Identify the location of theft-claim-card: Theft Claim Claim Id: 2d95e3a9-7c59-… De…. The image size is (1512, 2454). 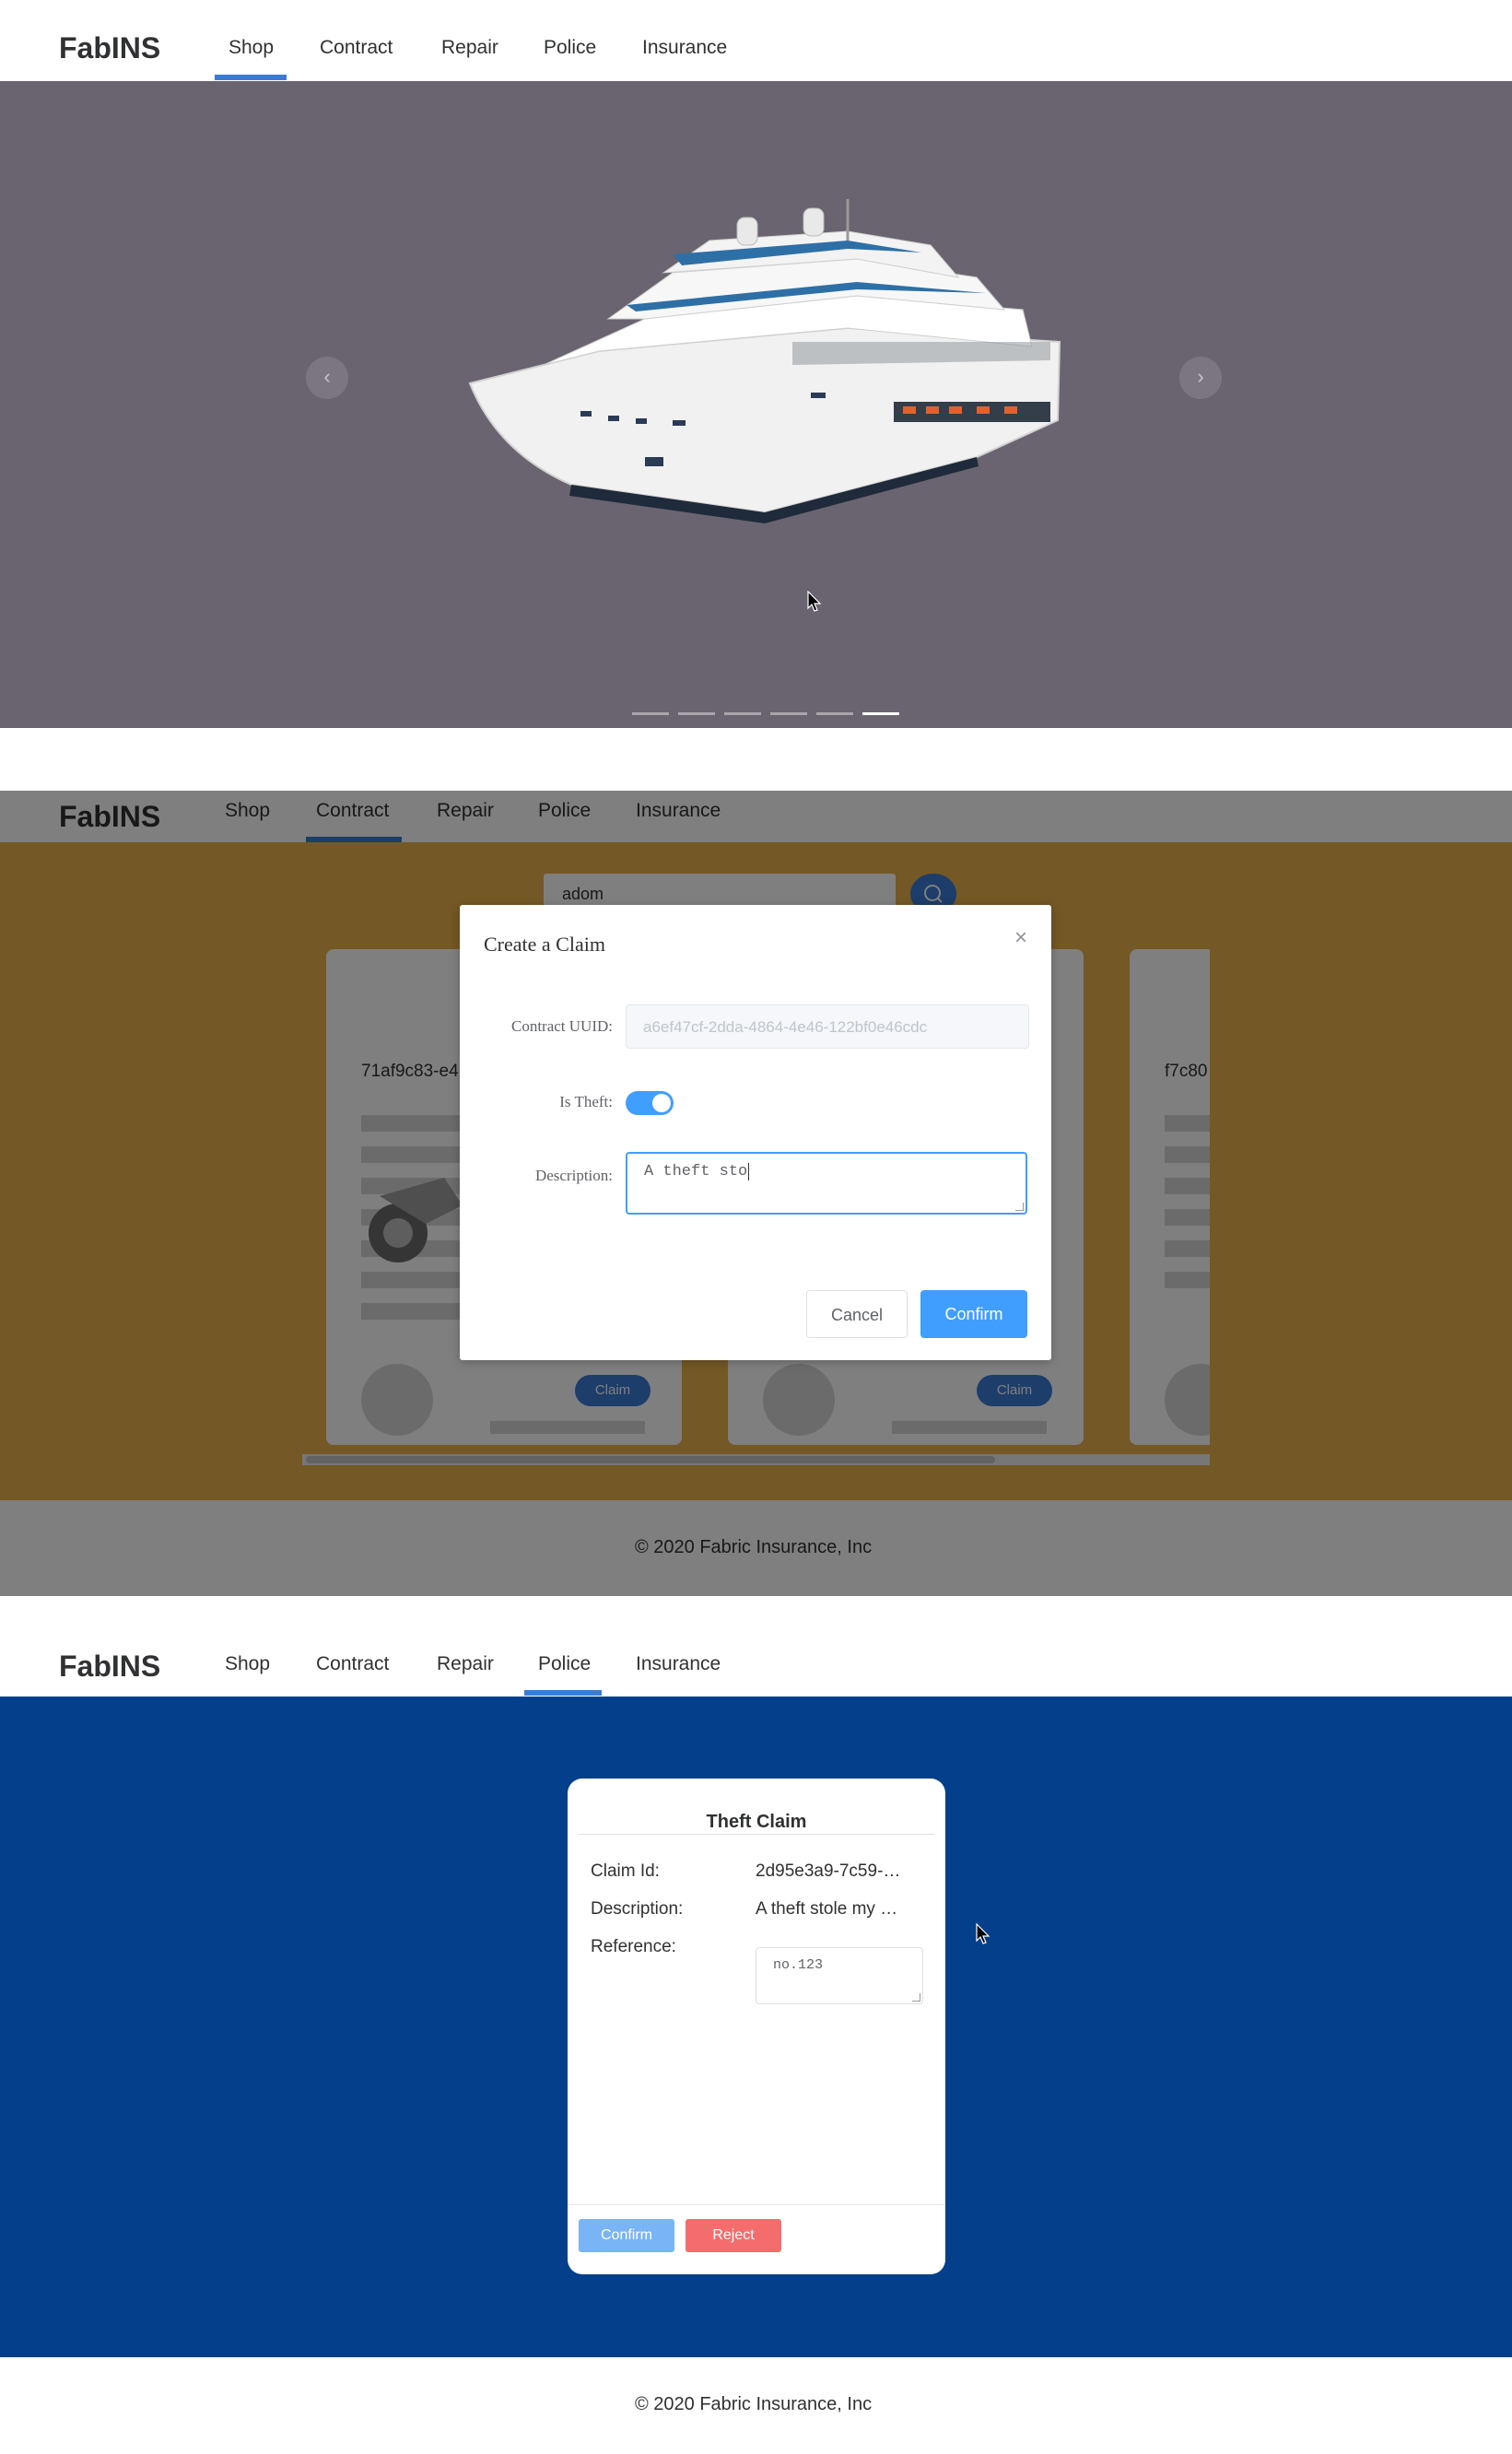
(756, 2026).